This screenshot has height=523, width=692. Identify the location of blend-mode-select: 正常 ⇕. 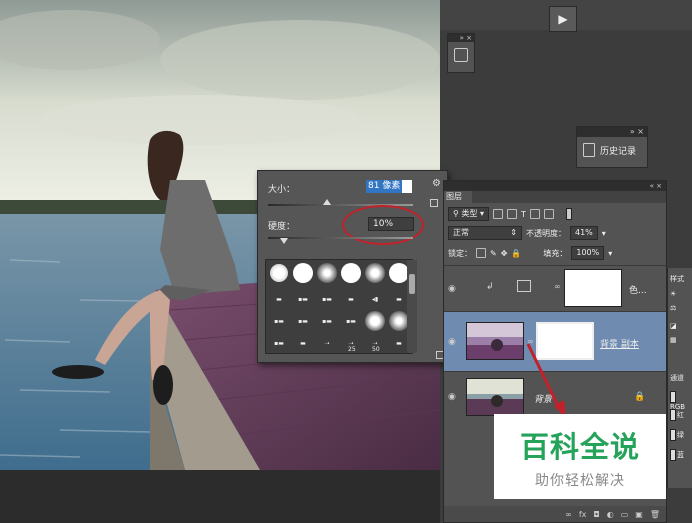
(485, 233).